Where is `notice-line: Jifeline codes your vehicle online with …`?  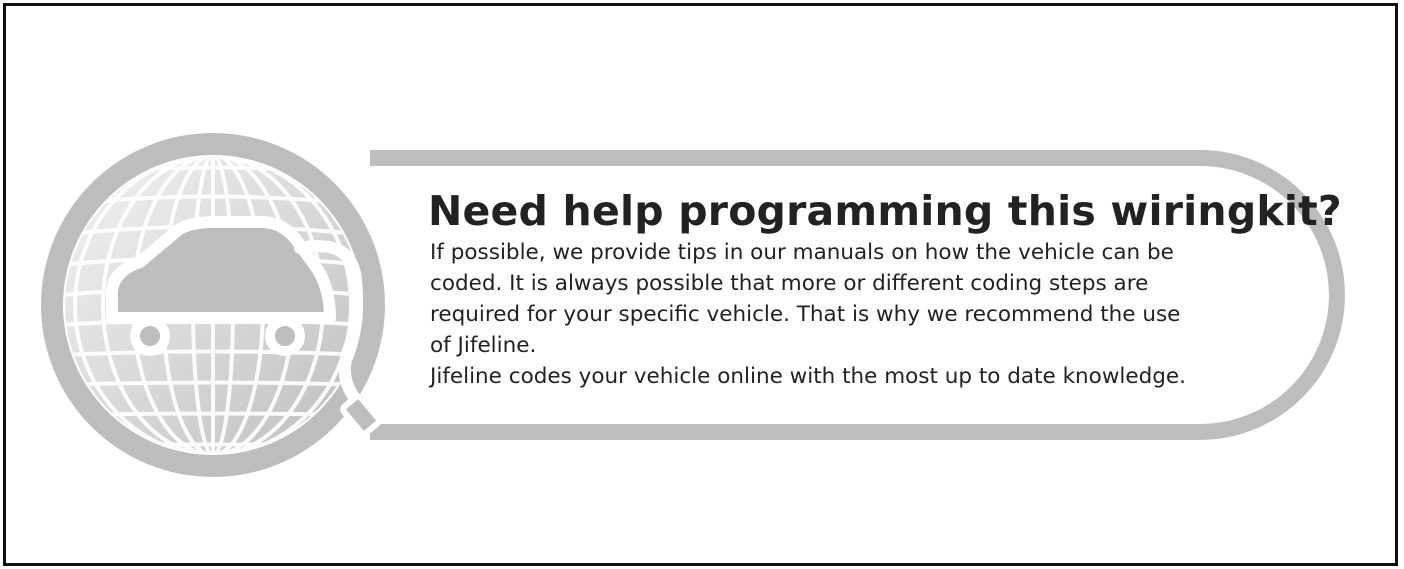 notice-line: Jifeline codes your vehicle online with … is located at coordinates (808, 376).